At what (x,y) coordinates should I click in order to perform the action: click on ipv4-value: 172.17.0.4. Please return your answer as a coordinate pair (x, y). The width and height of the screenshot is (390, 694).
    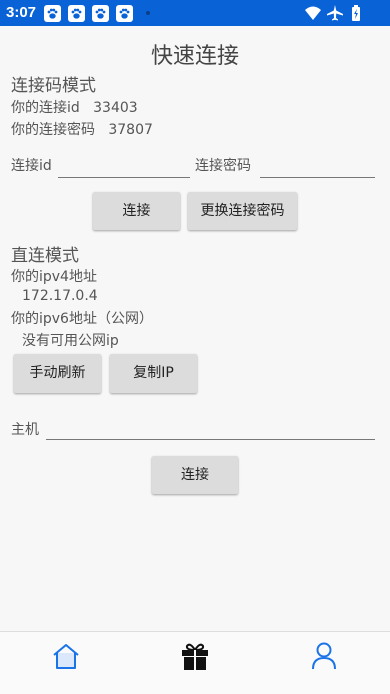
    Looking at the image, I should click on (60, 296).